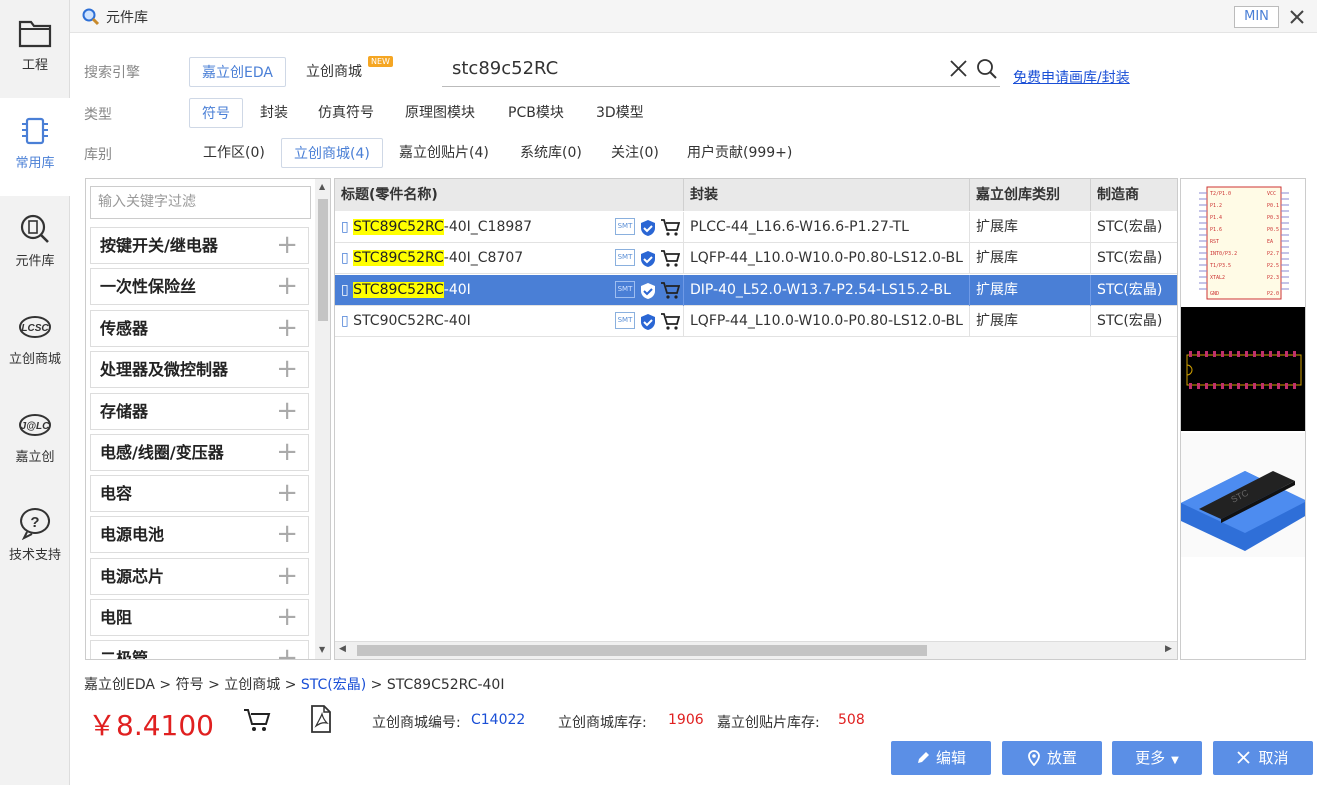 This screenshot has height=785, width=1317. What do you see at coordinates (199, 245) in the screenshot?
I see `category-item: 按键开关/继电器 +` at bounding box center [199, 245].